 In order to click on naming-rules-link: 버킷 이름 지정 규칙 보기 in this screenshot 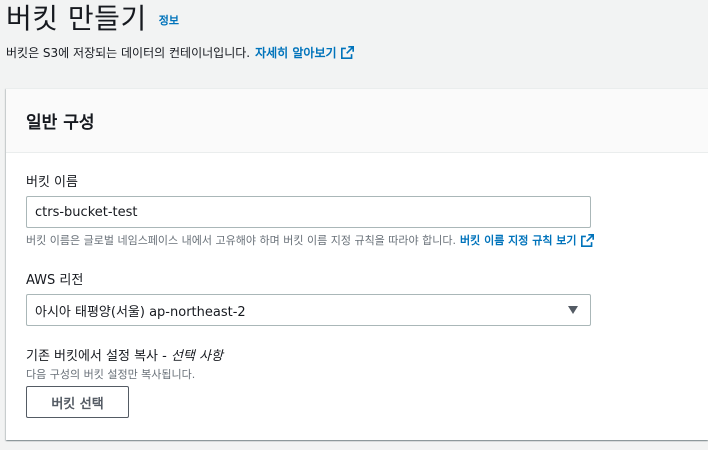, I will do `click(527, 240)`.